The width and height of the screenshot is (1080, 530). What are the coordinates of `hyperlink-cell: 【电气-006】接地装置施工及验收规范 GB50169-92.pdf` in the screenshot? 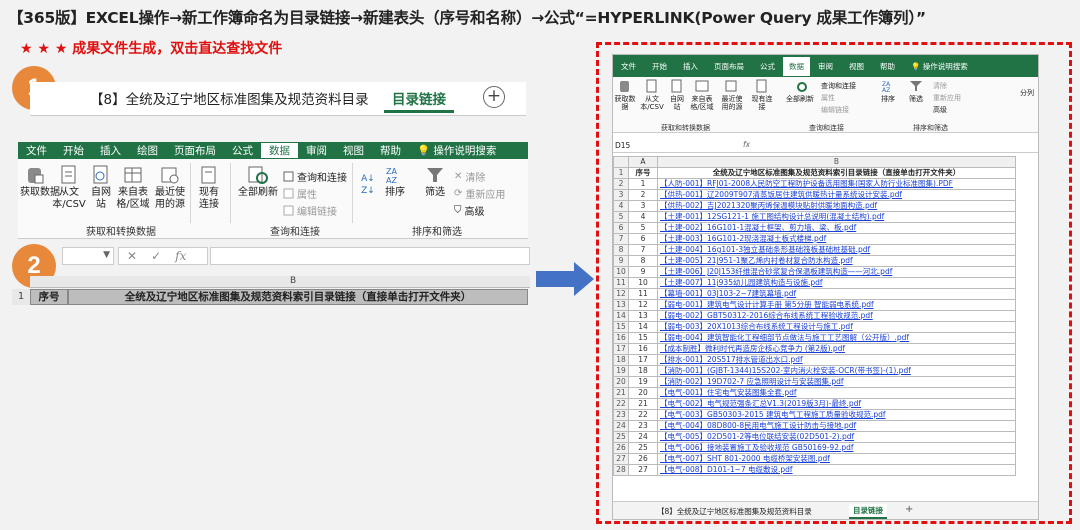 It's located at (836, 448).